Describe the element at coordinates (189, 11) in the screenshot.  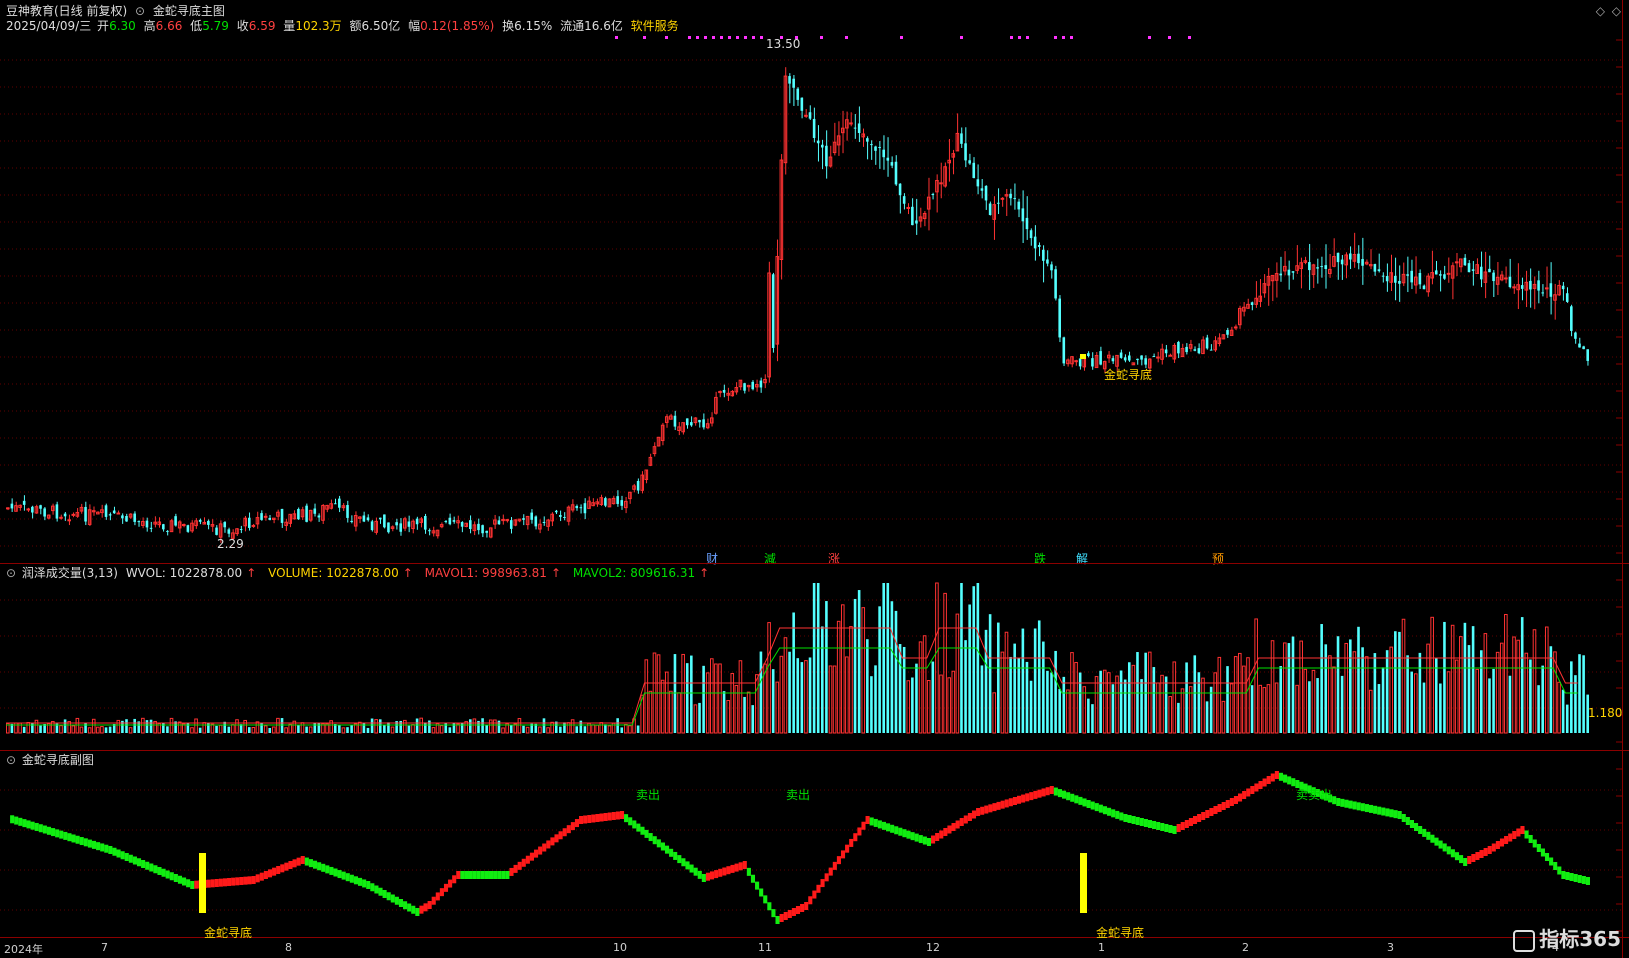
I see `main-indicator-name: 金蛇寻底主图` at that location.